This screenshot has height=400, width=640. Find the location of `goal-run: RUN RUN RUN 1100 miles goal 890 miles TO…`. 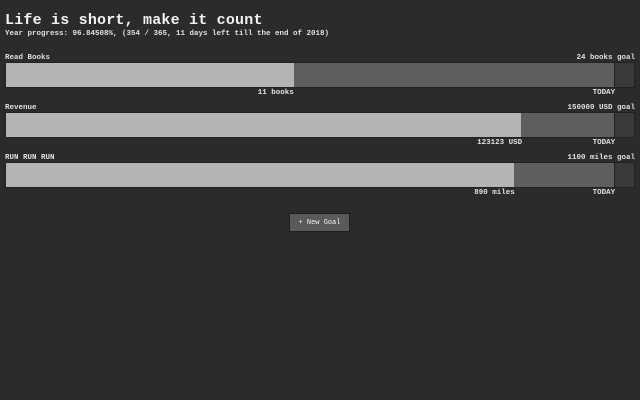

goal-run: RUN RUN RUN 1100 miles goal 890 miles TO… is located at coordinates (320, 175).